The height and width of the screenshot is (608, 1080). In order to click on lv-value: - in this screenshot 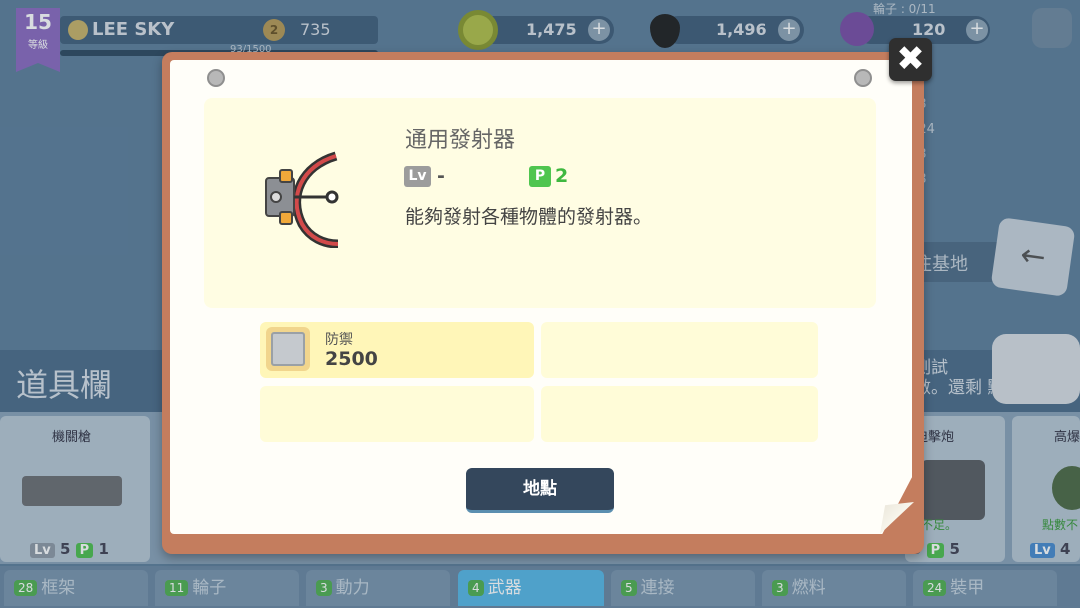, I will do `click(441, 176)`.